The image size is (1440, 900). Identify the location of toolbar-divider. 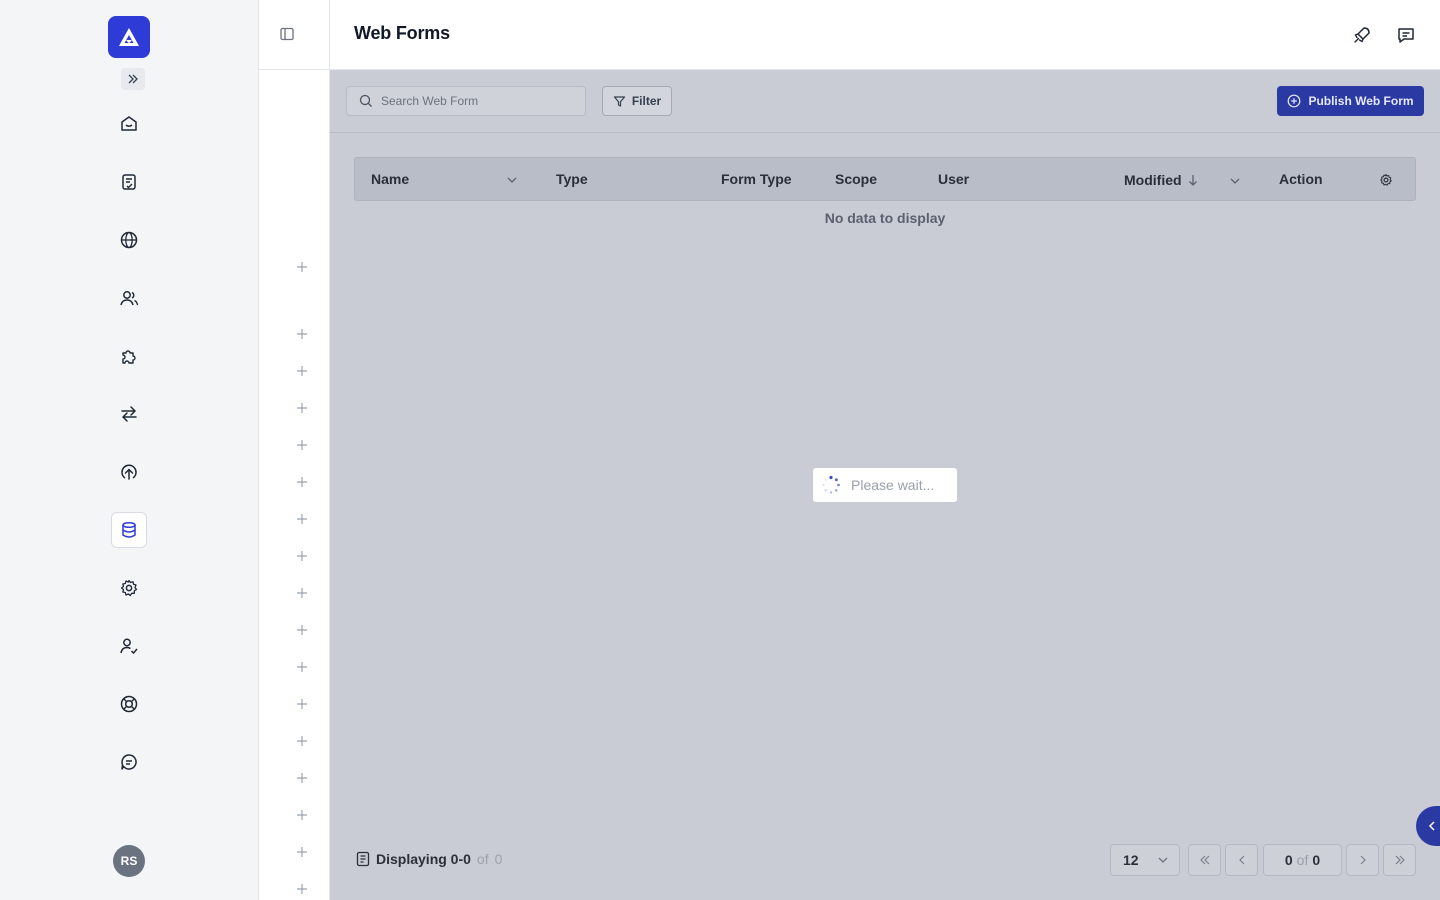
(885, 132).